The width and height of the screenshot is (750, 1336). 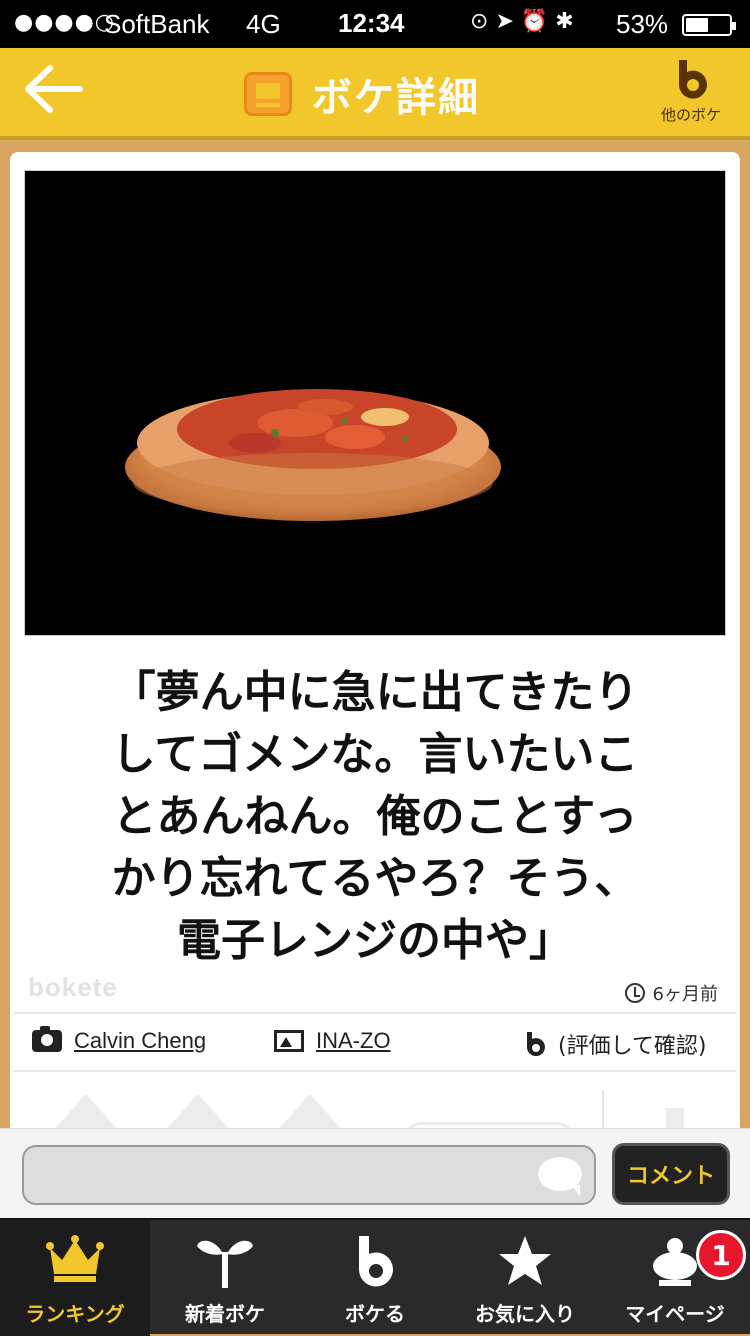 I want to click on back-arrow-icon, so click(x=54, y=89).